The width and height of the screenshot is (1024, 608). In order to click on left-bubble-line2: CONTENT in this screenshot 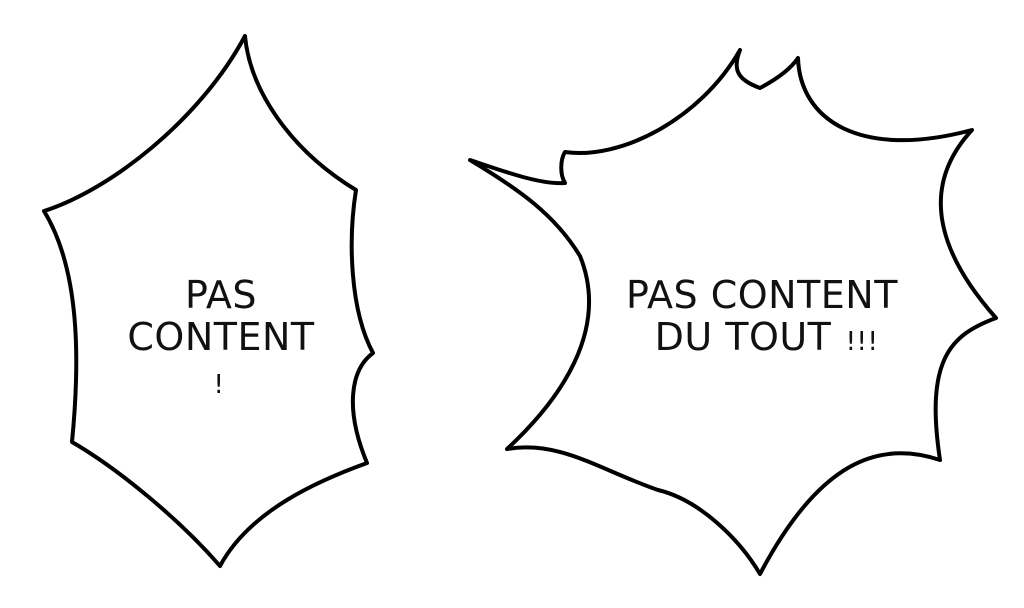, I will do `click(221, 337)`.